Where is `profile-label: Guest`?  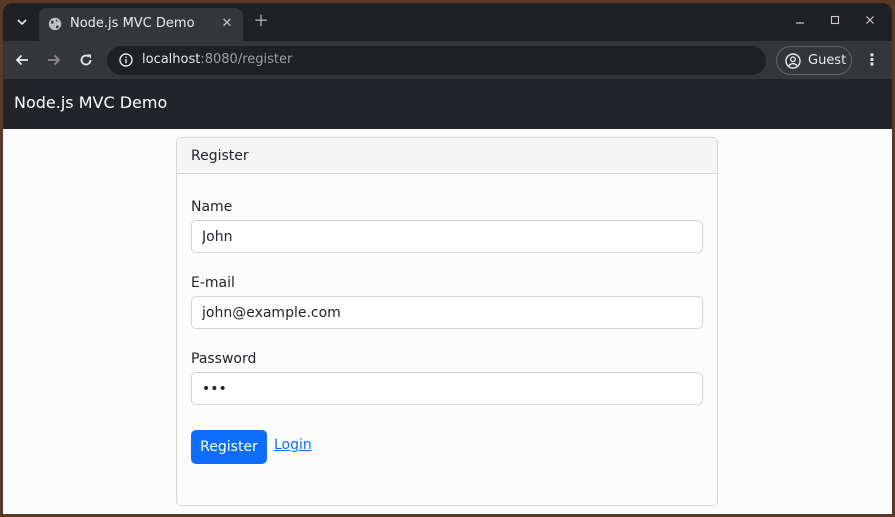
profile-label: Guest is located at coordinates (827, 60).